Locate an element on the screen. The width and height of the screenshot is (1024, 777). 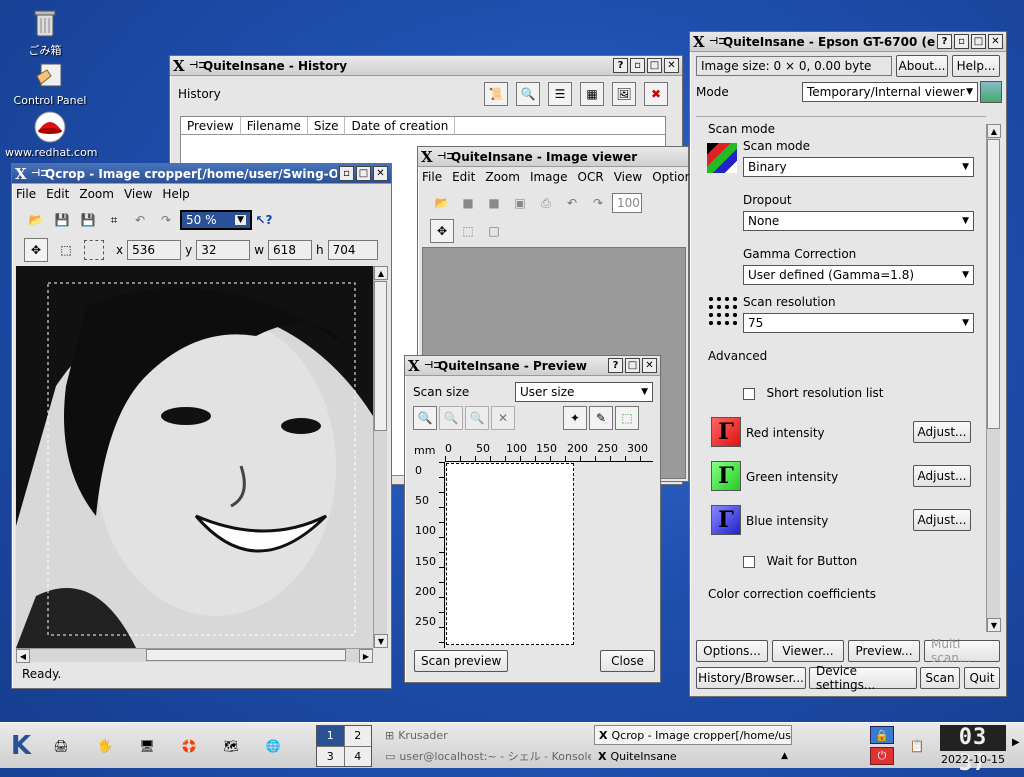
scroll-right-icon: ▶ is located at coordinates (366, 656).